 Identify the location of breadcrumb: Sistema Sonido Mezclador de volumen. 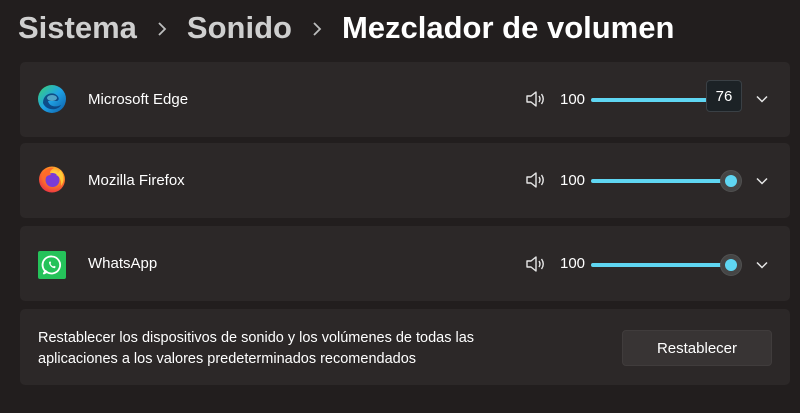
(346, 28).